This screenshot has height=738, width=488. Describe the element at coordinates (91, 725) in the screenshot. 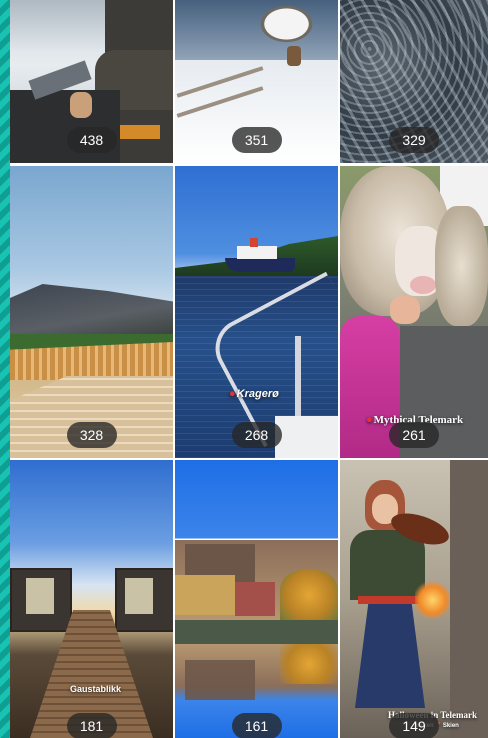

I see `view-count-badge: 181` at that location.